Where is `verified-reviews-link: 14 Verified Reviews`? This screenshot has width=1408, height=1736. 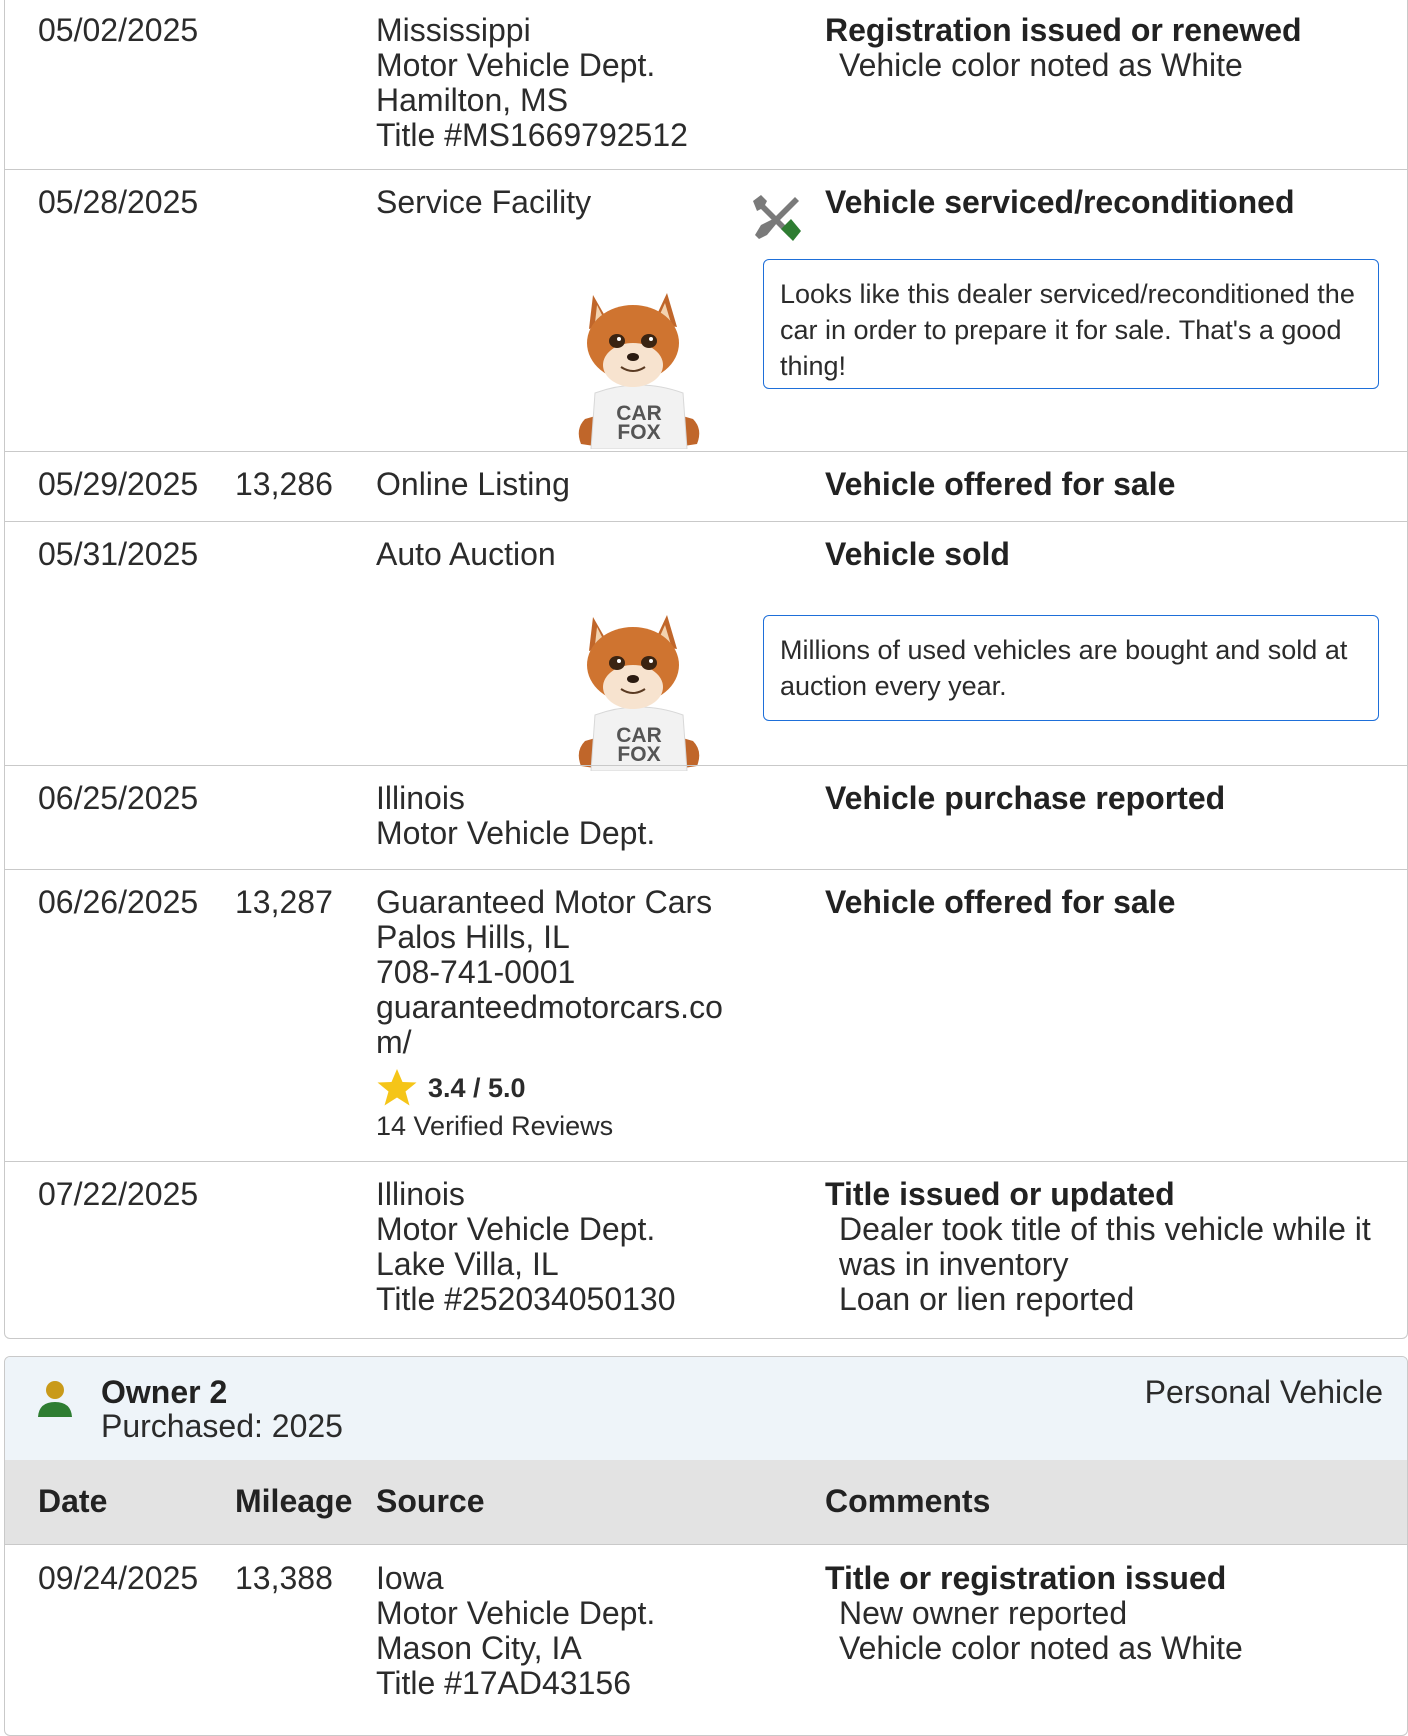
verified-reviews-link: 14 Verified Reviews is located at coordinates (556, 1126).